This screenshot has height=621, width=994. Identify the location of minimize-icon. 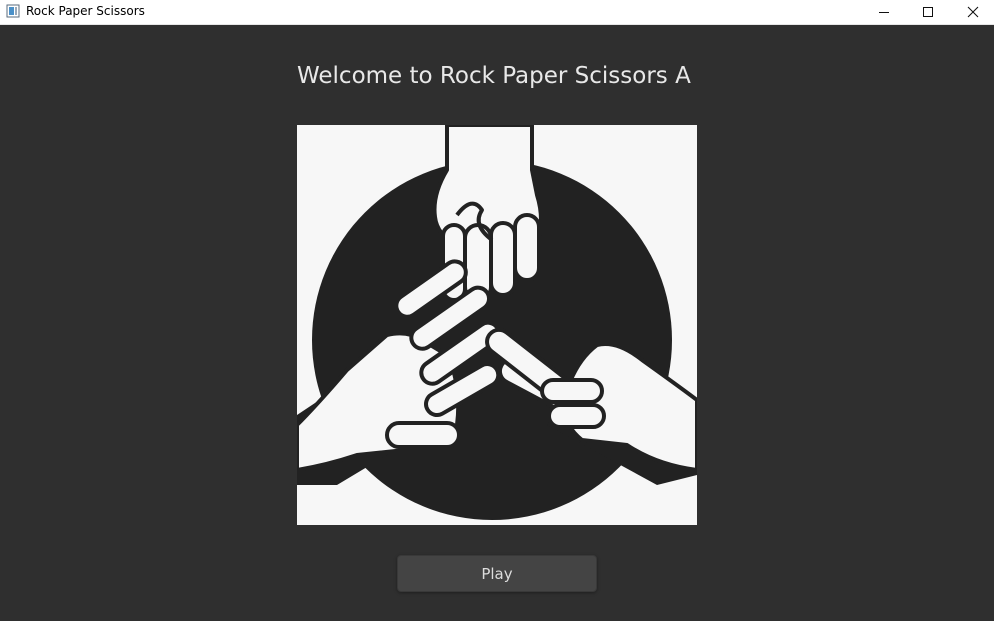
(884, 12).